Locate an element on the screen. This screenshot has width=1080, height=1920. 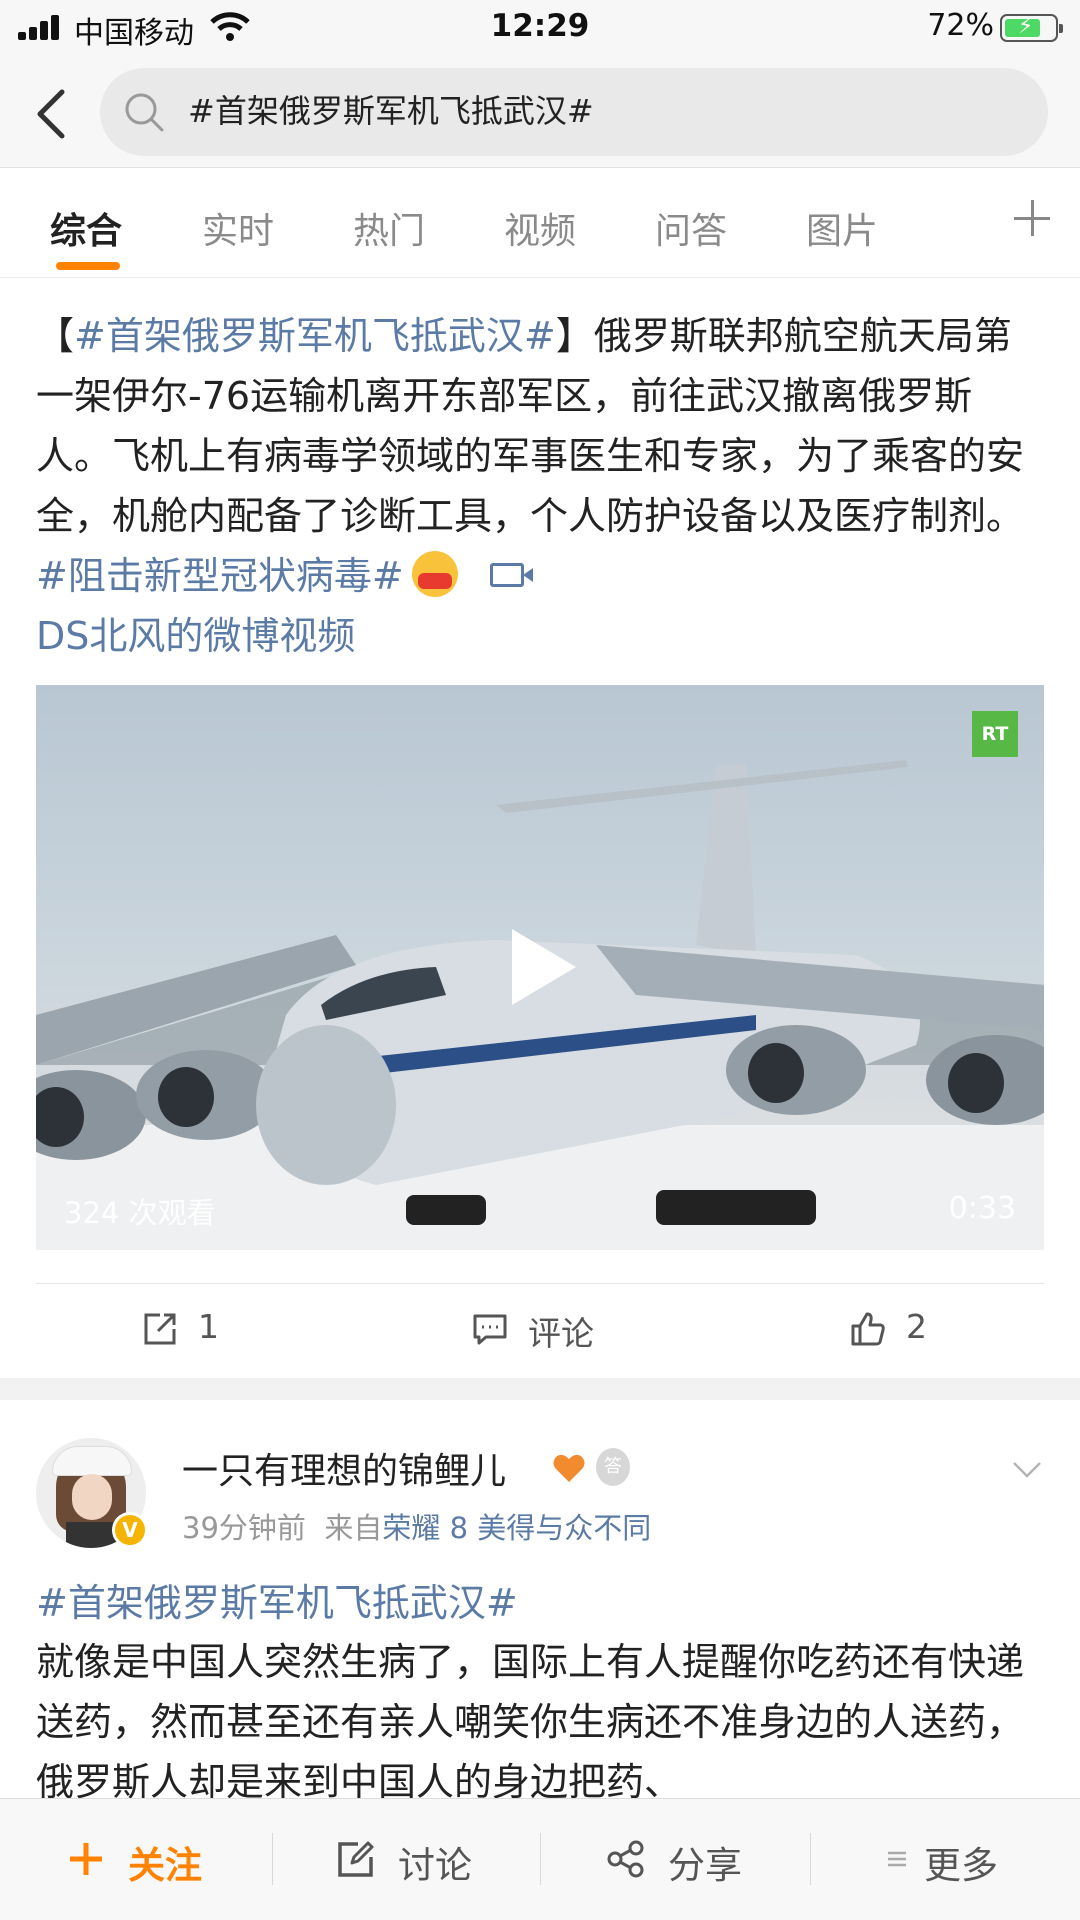
view-count: 324 次观看 is located at coordinates (140, 1213).